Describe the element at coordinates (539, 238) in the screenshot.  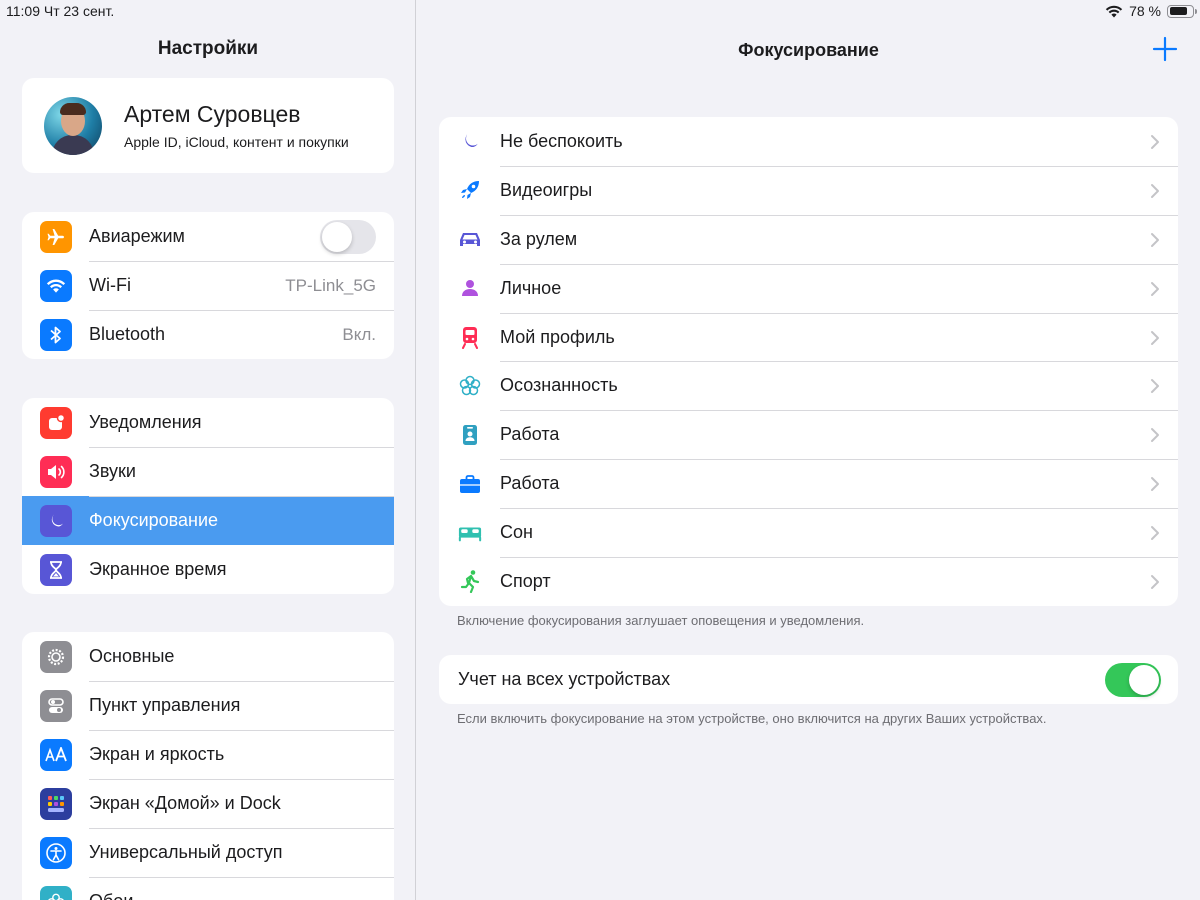
I see `focus-item-label: За рулем` at that location.